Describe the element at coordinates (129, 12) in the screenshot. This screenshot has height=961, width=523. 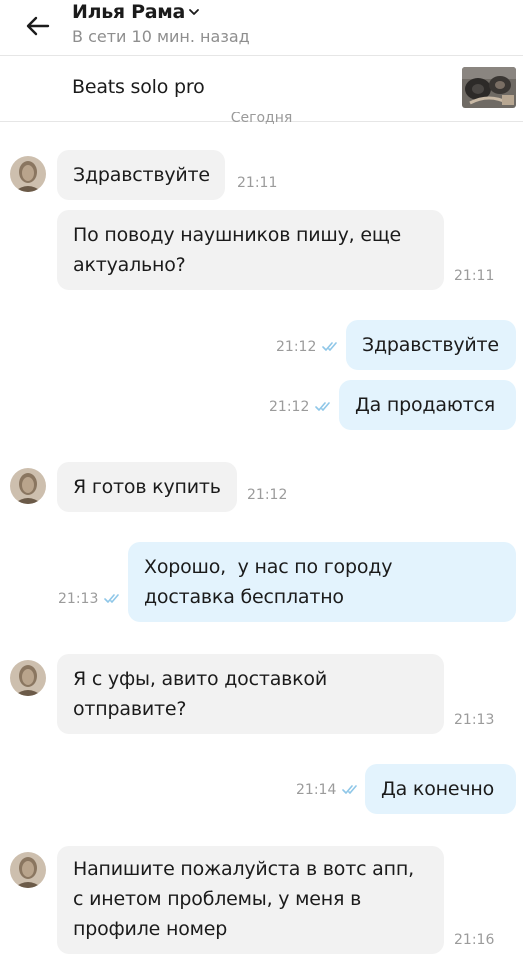
I see `contact-name: Илья Рама` at that location.